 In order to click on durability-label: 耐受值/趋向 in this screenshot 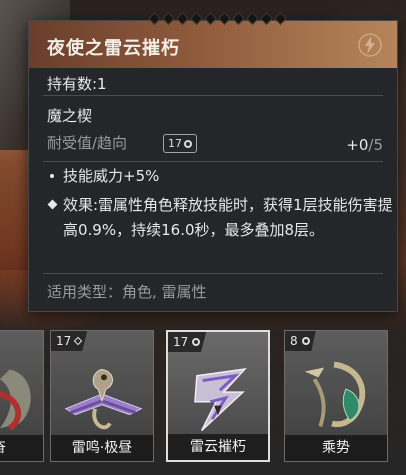, I will do `click(87, 143)`.